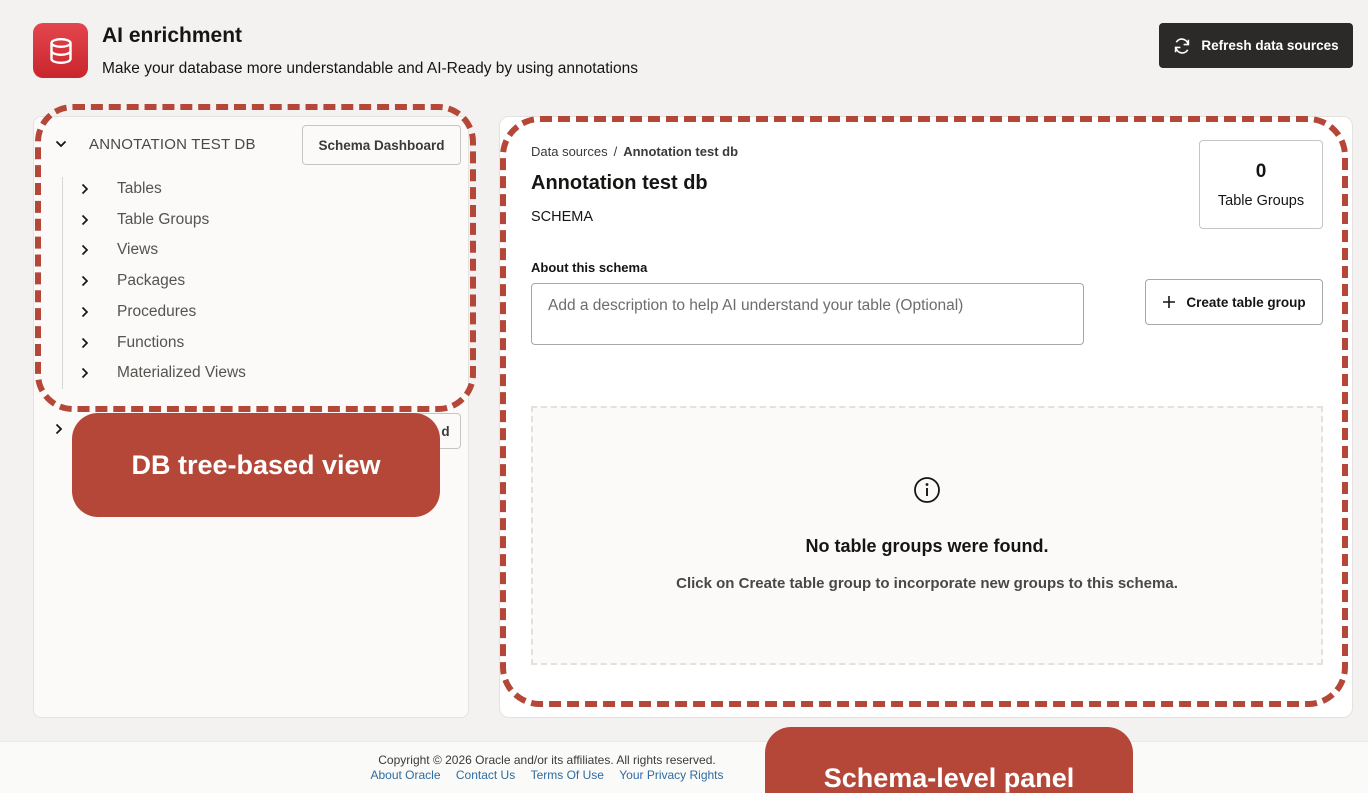 The image size is (1368, 793). What do you see at coordinates (949, 778) in the screenshot?
I see `schema-panel-callout-label: Schema-level panel` at bounding box center [949, 778].